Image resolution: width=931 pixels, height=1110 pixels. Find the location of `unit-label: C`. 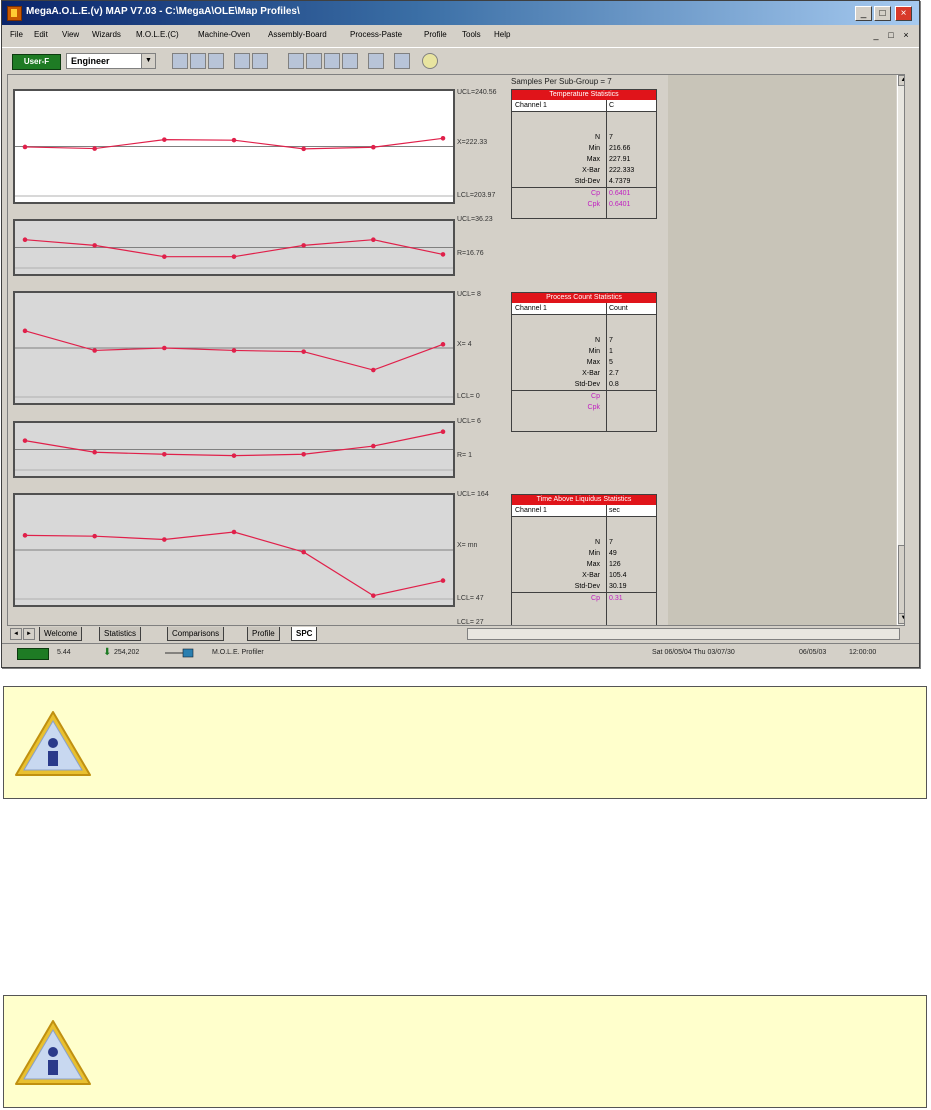

unit-label: C is located at coordinates (612, 105).